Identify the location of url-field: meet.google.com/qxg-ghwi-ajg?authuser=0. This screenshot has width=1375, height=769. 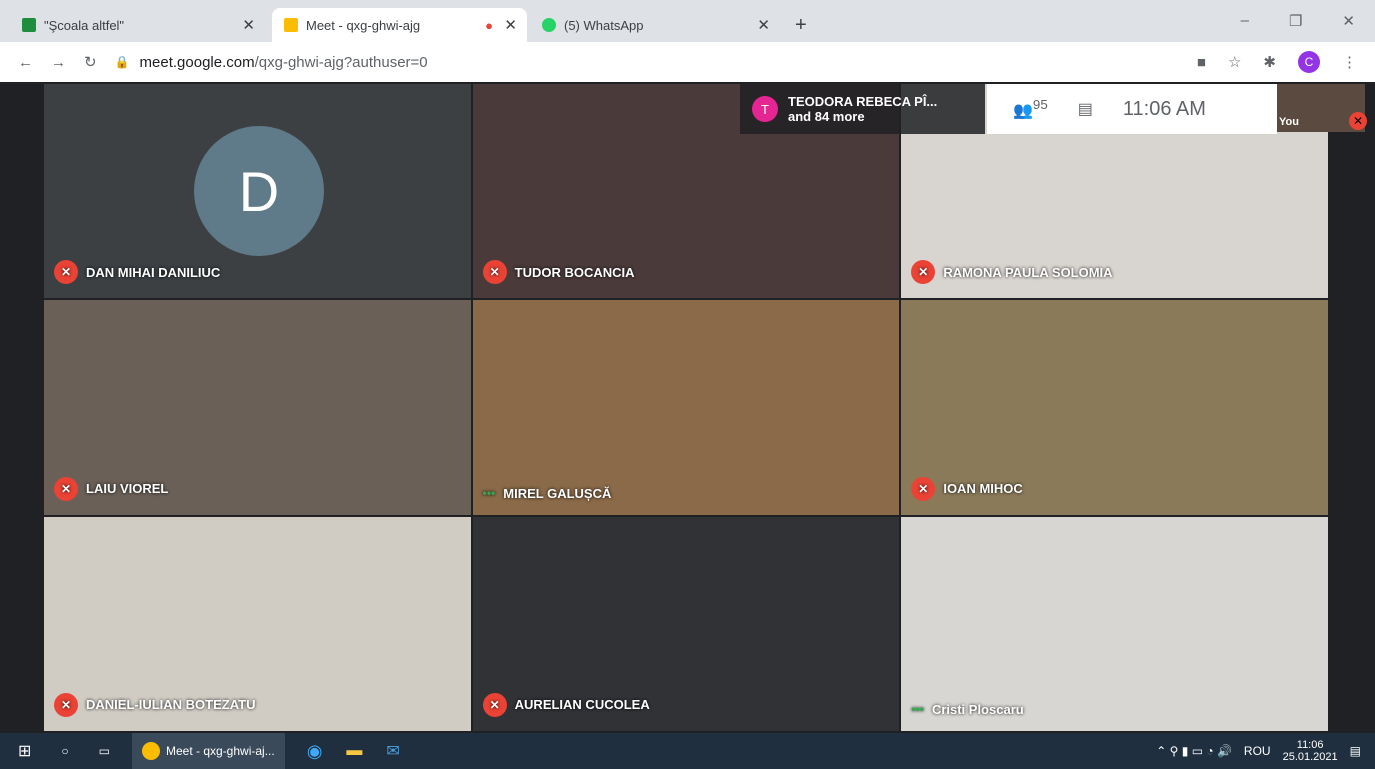
(284, 62).